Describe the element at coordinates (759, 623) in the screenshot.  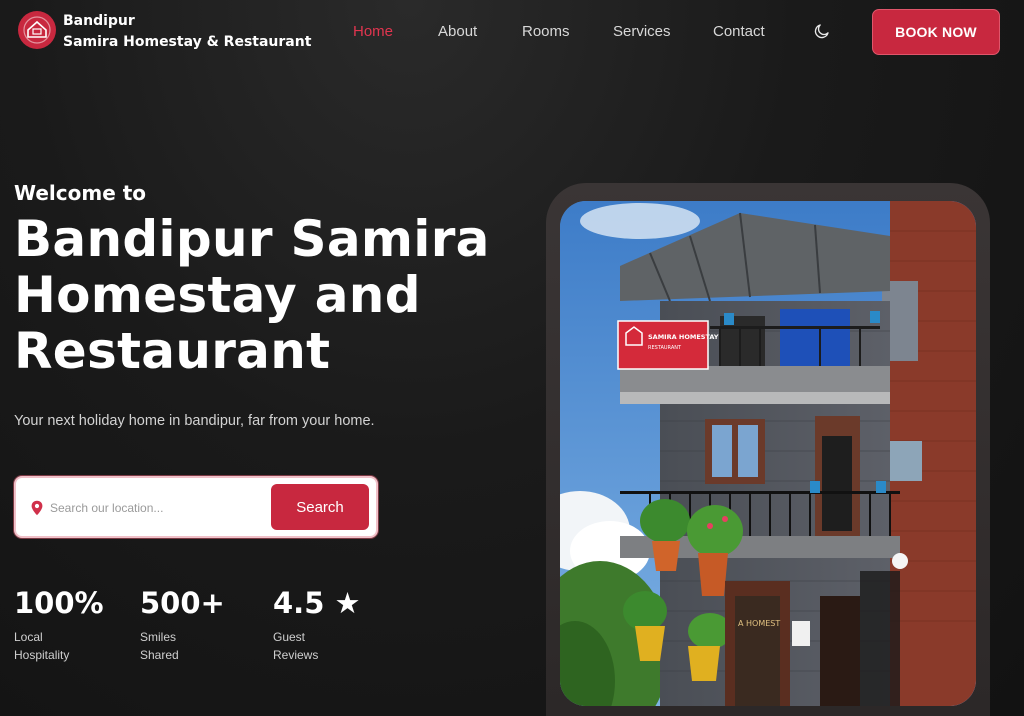
I see `door-sign-text: A HOMEST` at that location.